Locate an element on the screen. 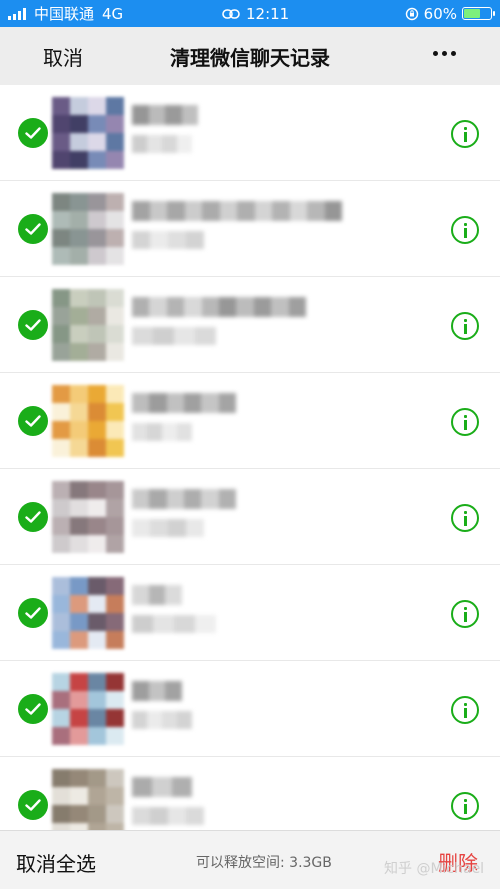  clock: 12:11 is located at coordinates (268, 13).